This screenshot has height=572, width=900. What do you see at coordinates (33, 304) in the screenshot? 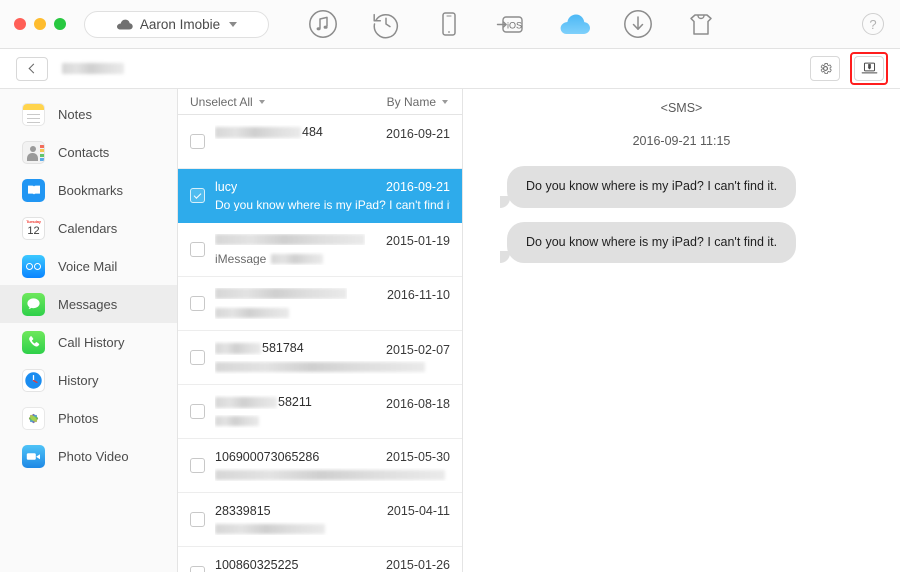
I see `messages-icon` at bounding box center [33, 304].